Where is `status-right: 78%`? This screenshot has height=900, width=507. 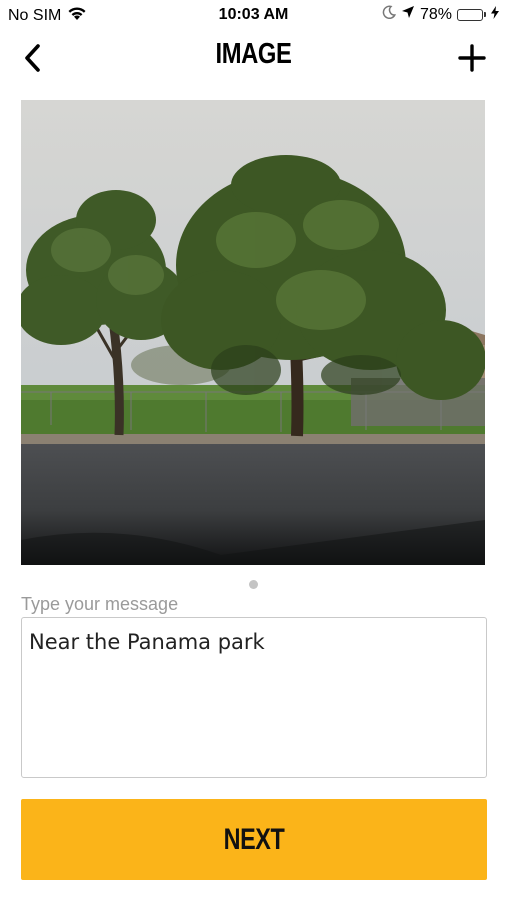
status-right: 78% is located at coordinates (440, 14).